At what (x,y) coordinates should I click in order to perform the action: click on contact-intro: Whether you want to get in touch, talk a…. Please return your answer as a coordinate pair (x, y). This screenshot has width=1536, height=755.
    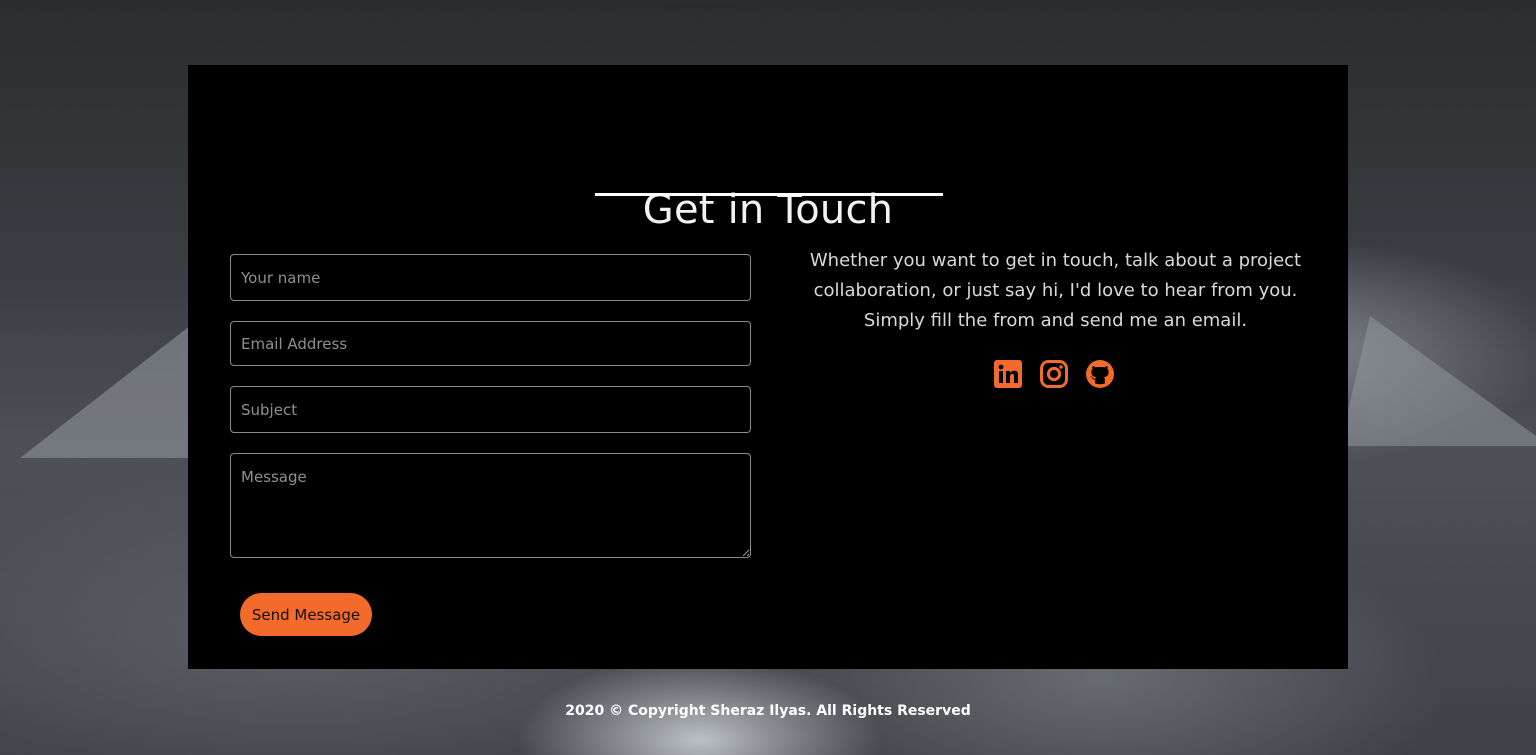
    Looking at the image, I should click on (1055, 291).